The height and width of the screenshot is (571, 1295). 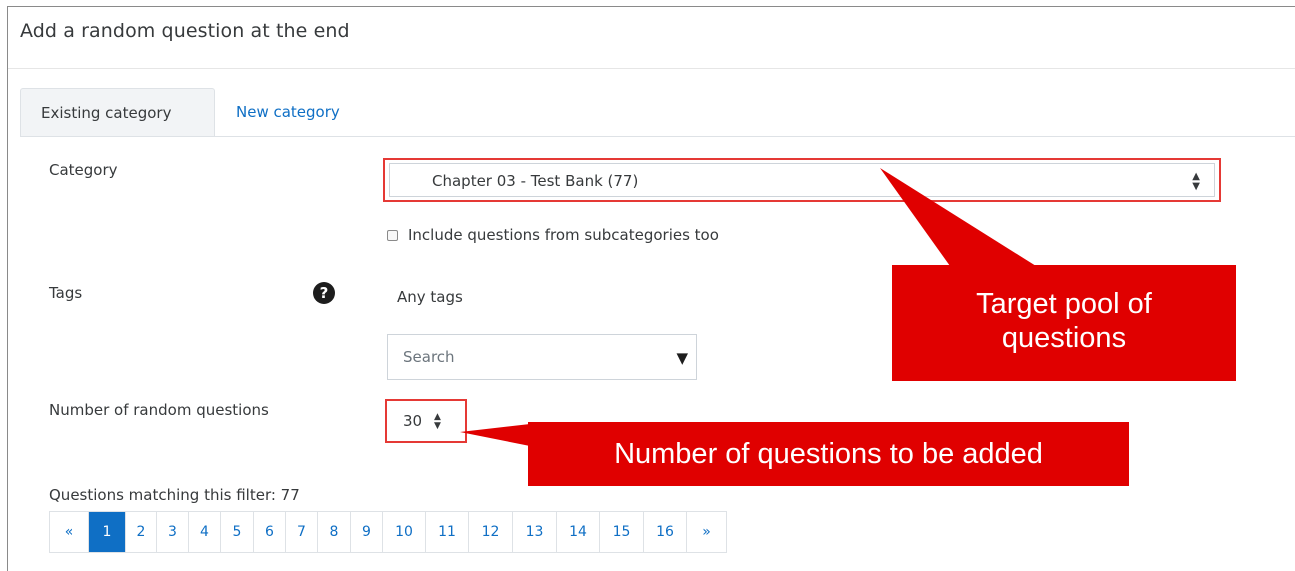 What do you see at coordinates (141, 532) in the screenshot?
I see `pagination-page-2: 2` at bounding box center [141, 532].